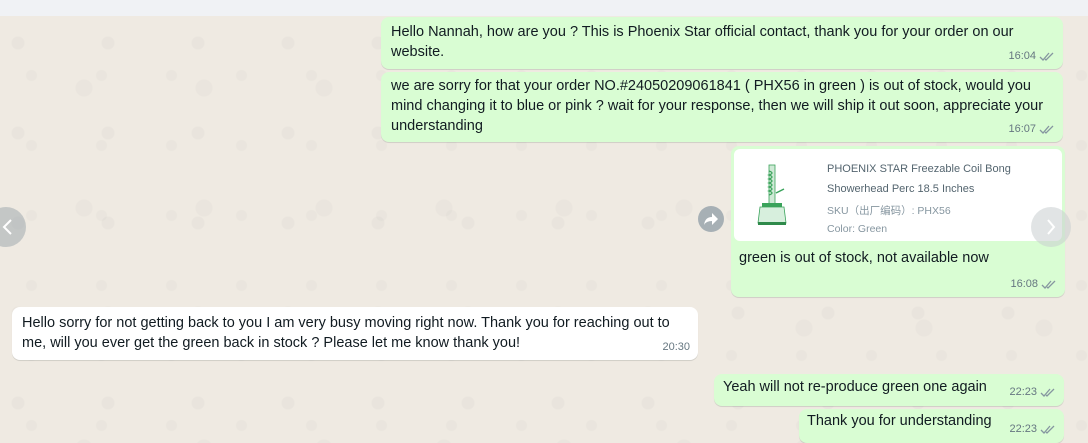  Describe the element at coordinates (1024, 284) in the screenshot. I see `message-time: 16:08` at that location.